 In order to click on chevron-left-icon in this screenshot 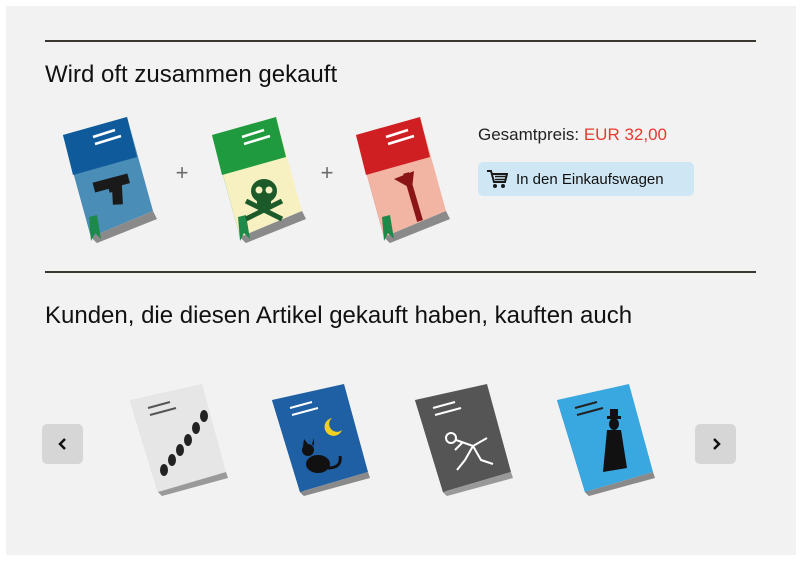, I will do `click(61, 444)`.